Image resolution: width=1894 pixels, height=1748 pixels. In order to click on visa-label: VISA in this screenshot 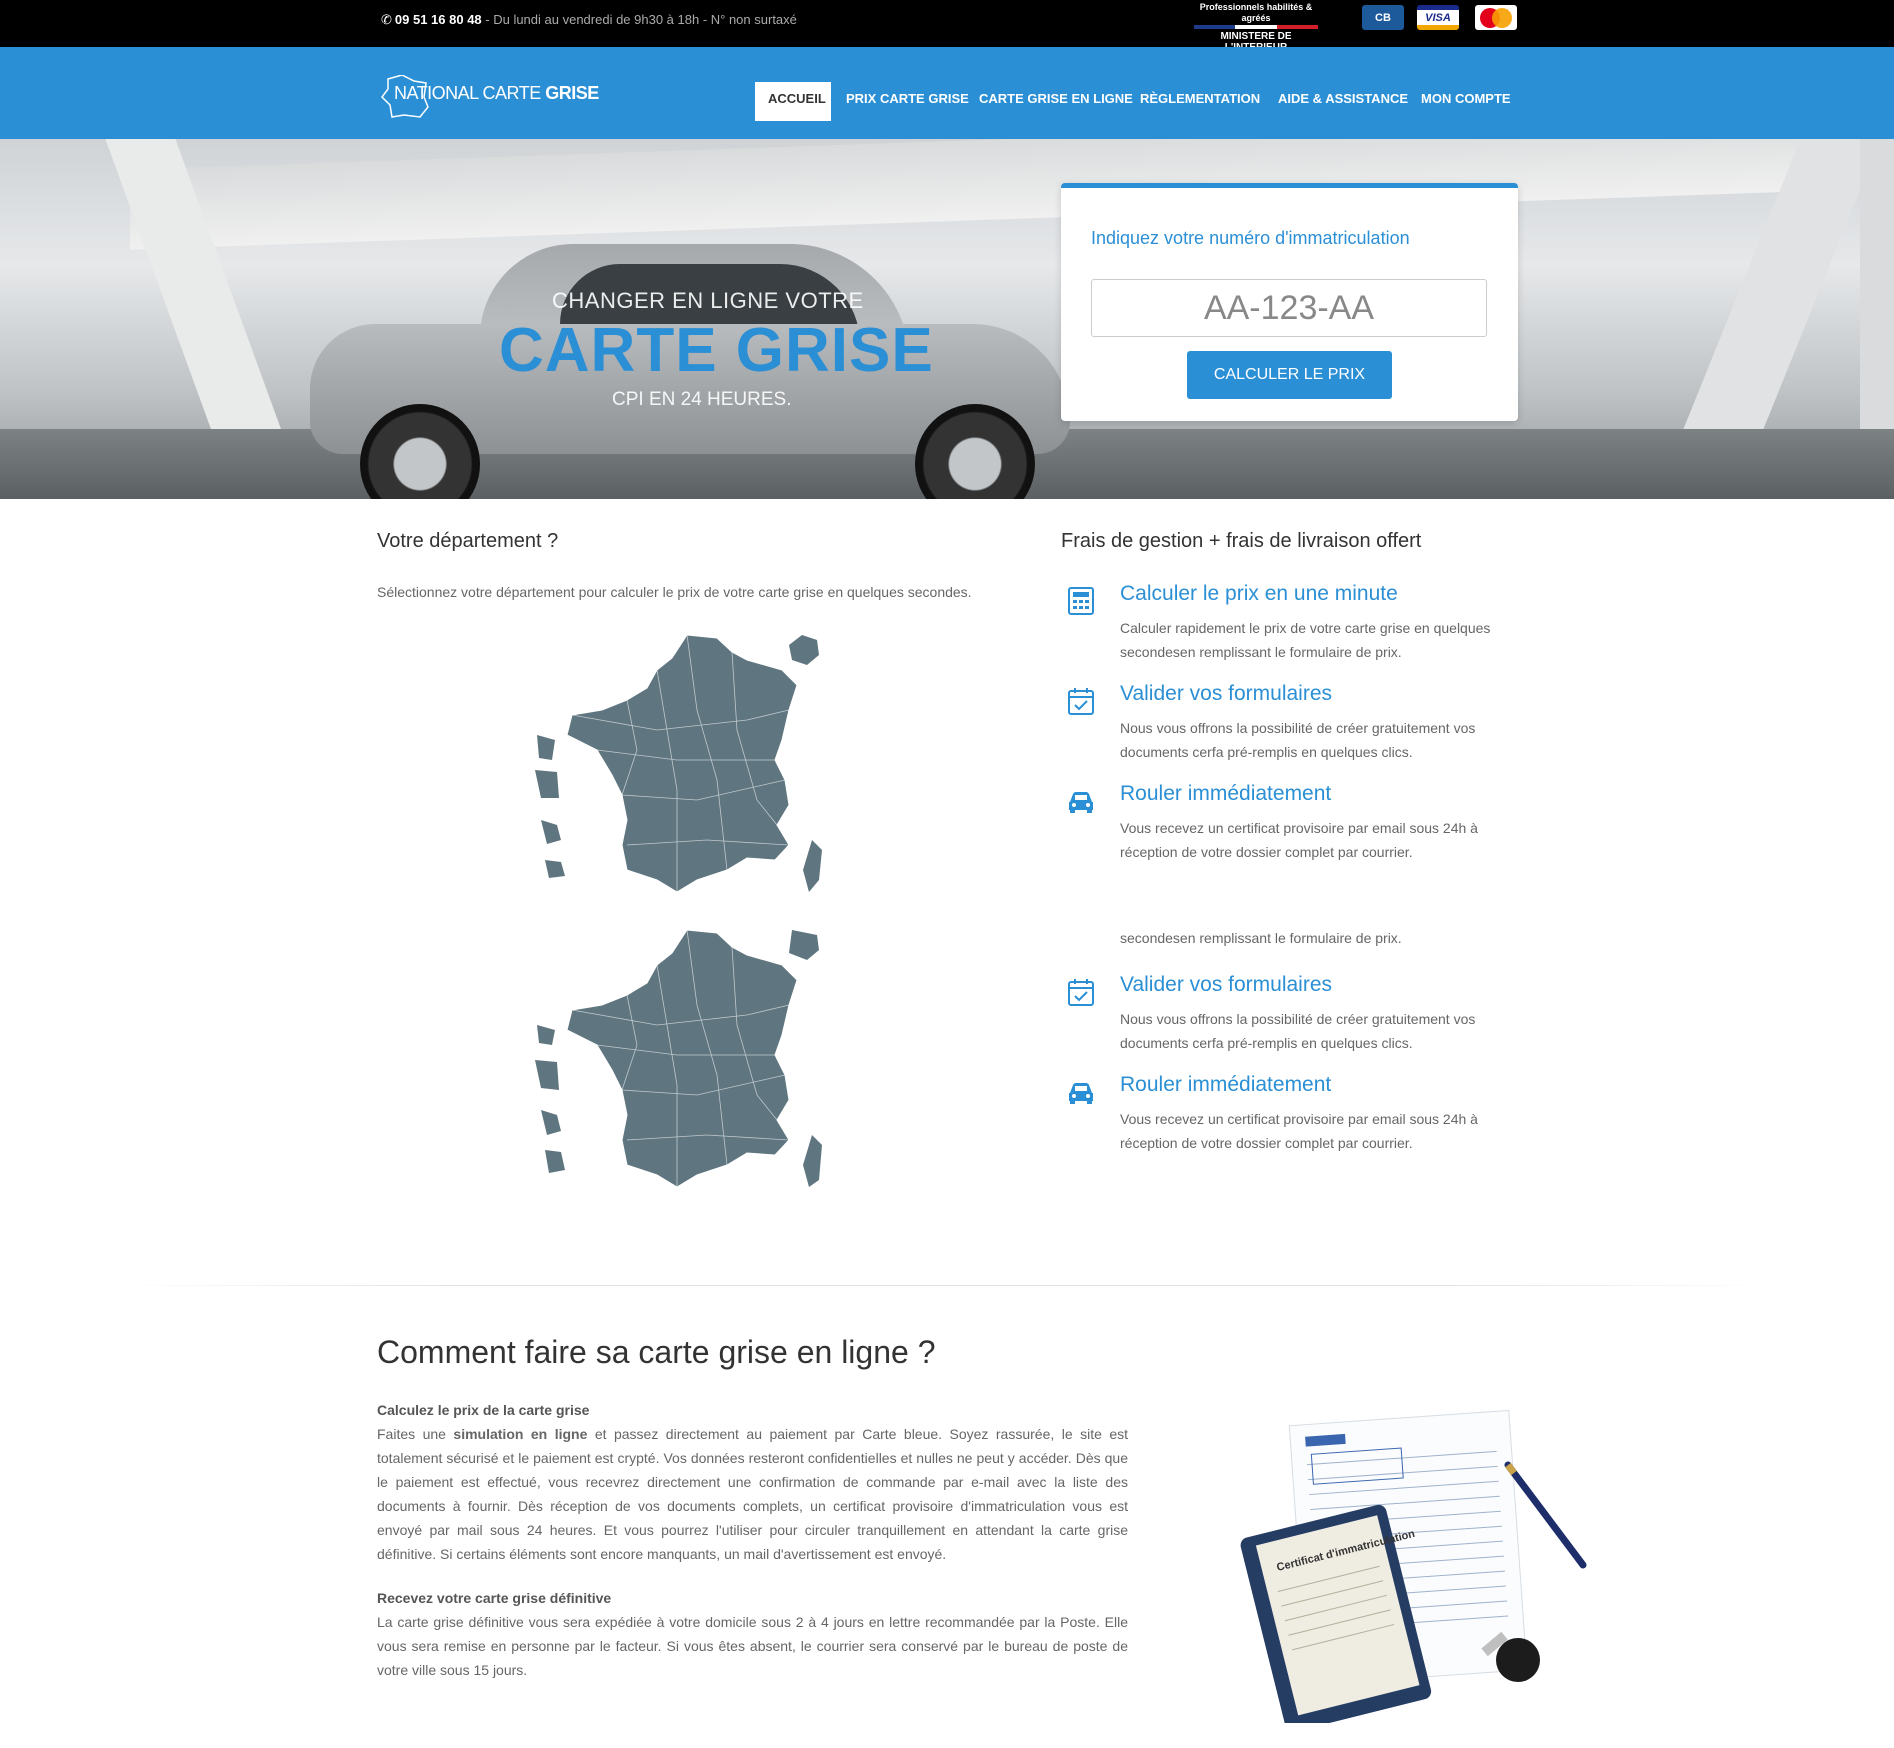, I will do `click(1438, 17)`.